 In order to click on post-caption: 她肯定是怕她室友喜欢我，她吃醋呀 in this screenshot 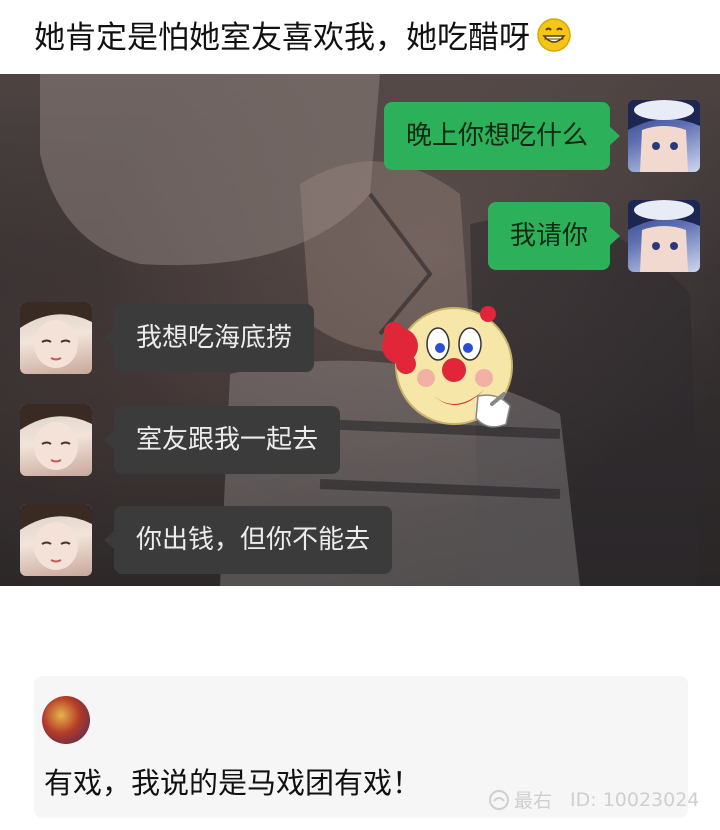, I will do `click(303, 34)`.